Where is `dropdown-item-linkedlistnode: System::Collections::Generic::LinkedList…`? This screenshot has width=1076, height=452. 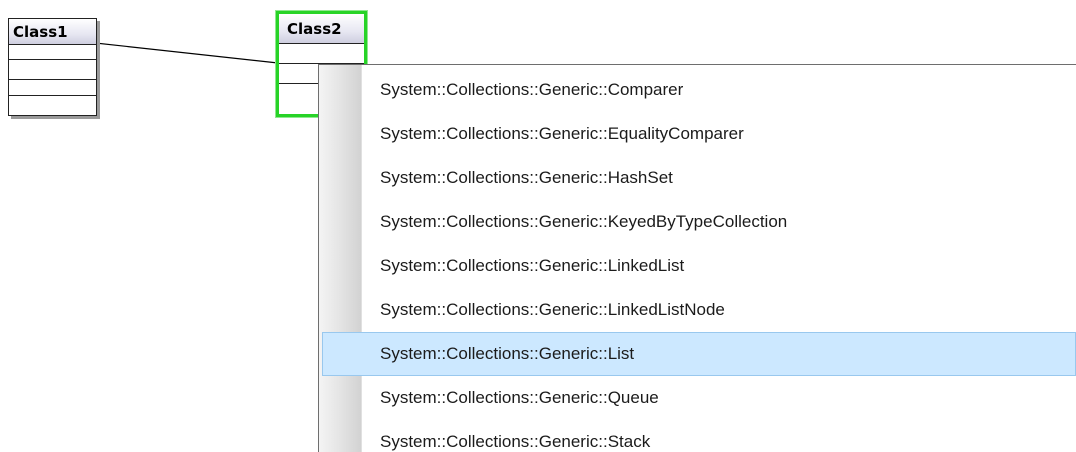 dropdown-item-linkedlistnode: System::Collections::Generic::LinkedList… is located at coordinates (697, 310).